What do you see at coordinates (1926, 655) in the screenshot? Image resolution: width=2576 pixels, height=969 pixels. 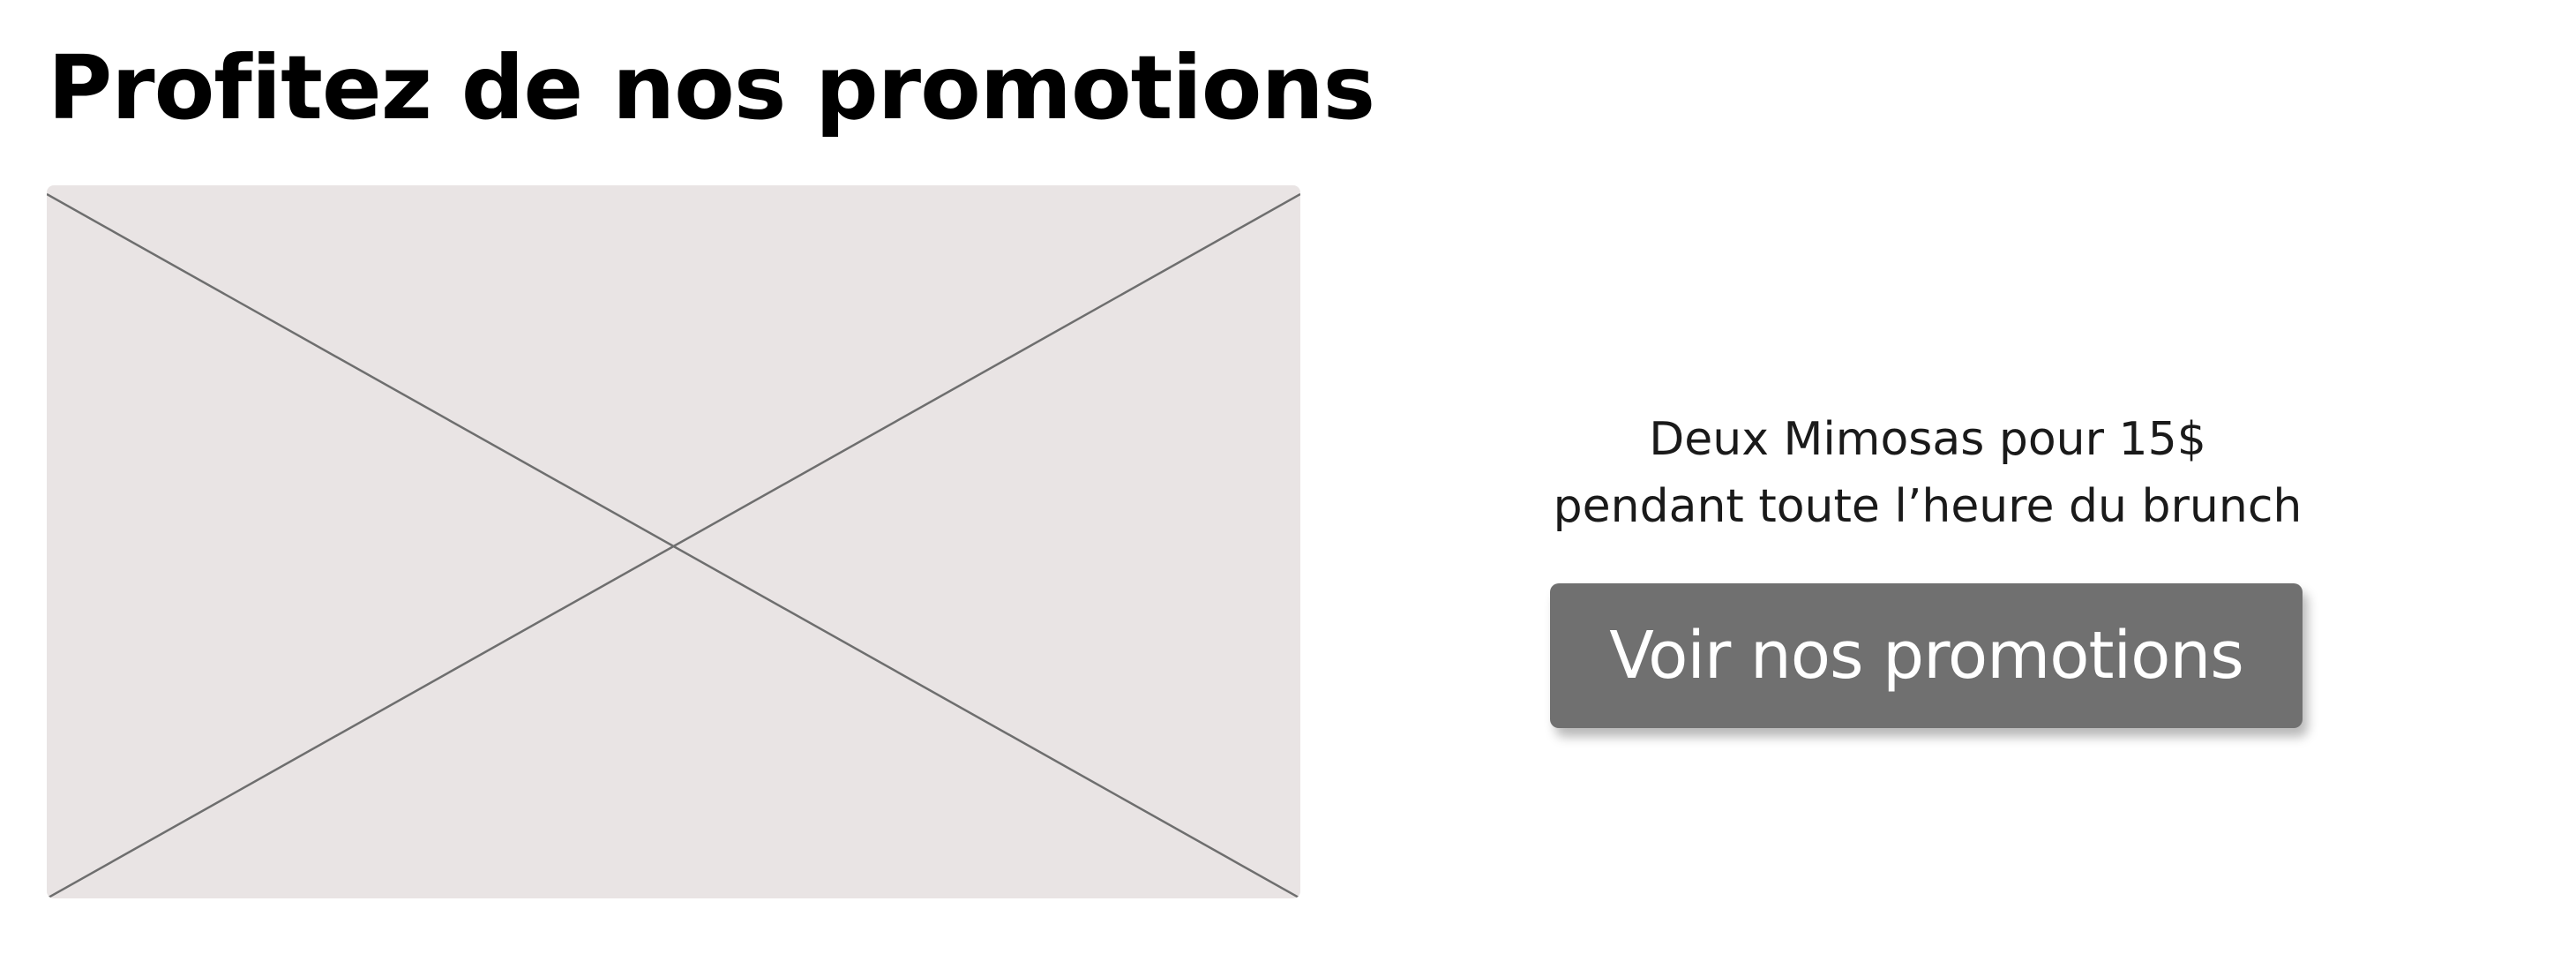 I see `view-promotions-button: Voir nos promotions` at bounding box center [1926, 655].